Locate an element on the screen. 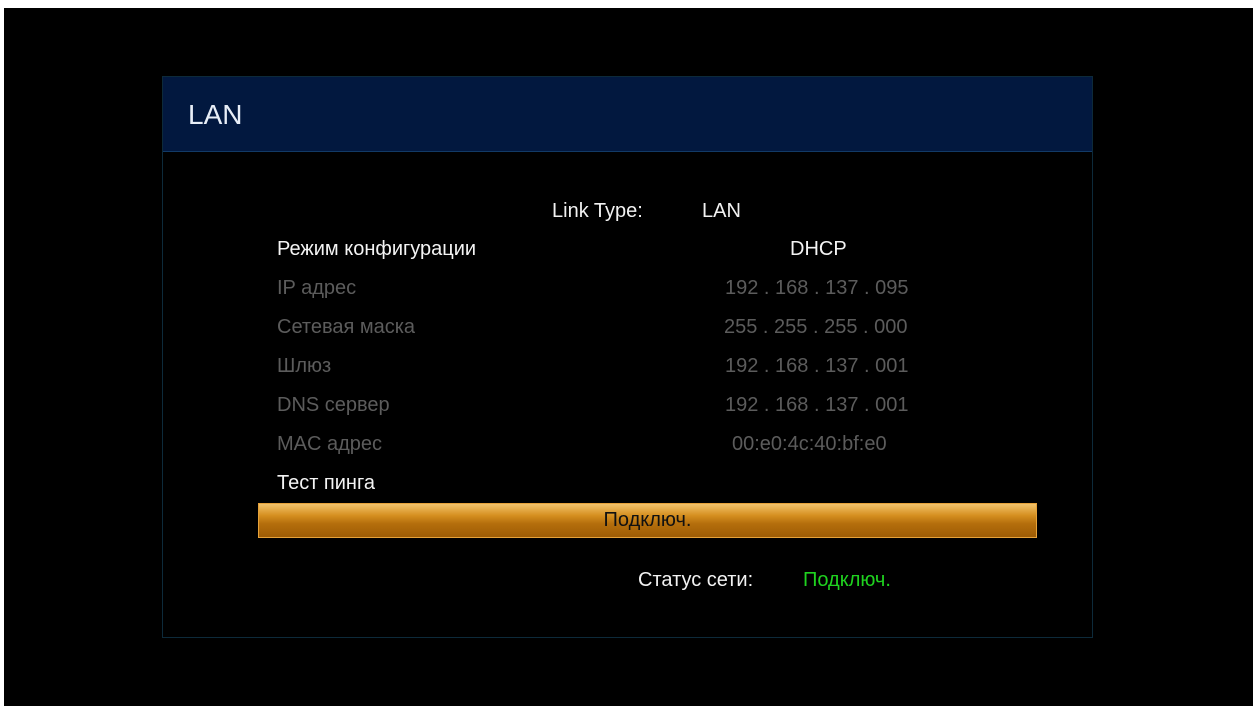 This screenshot has width=1257, height=706. ping-test-item: Тест пинга is located at coordinates (326, 483).